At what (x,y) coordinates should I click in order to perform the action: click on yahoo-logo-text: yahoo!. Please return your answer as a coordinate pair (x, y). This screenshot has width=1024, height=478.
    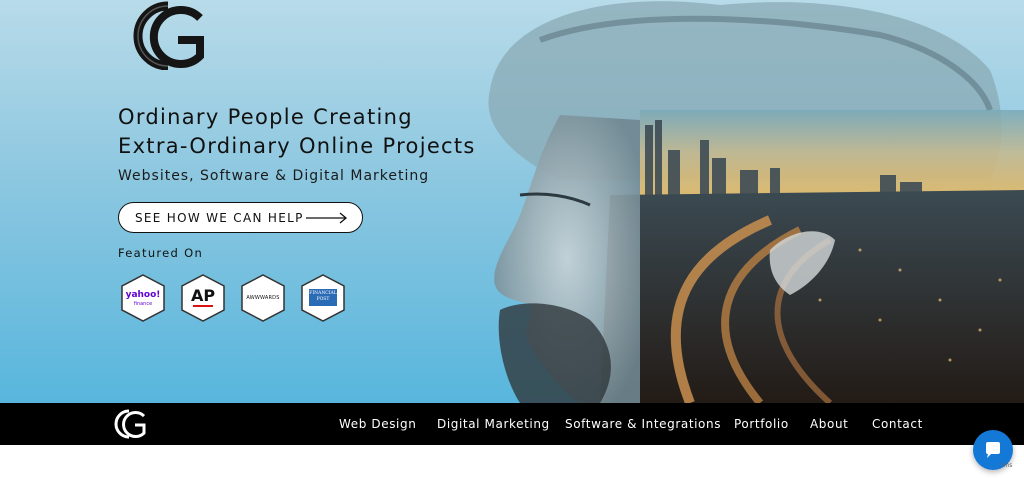
    Looking at the image, I should click on (143, 295).